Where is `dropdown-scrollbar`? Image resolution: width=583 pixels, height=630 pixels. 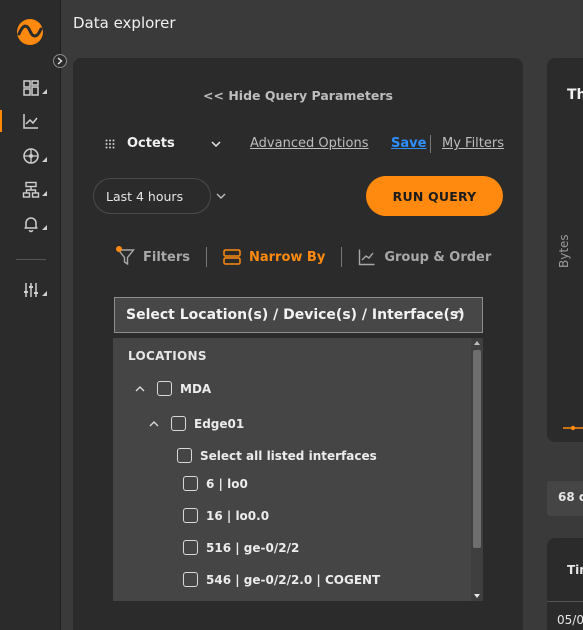
dropdown-scrollbar is located at coordinates (477, 469).